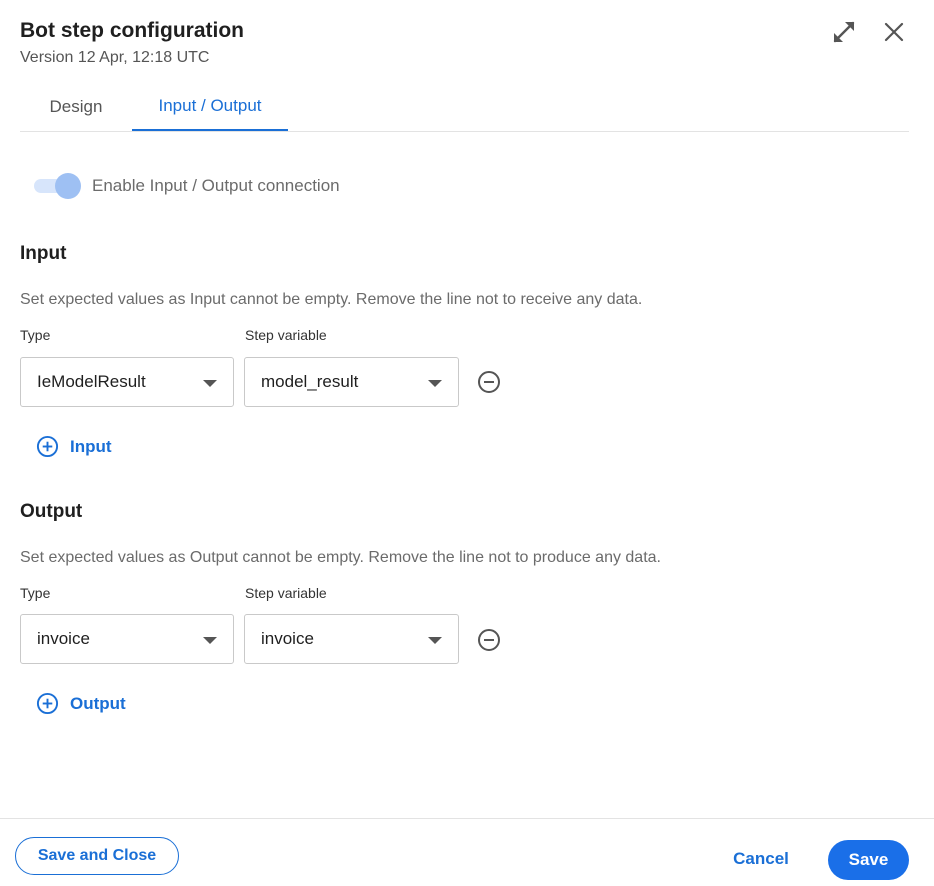 The height and width of the screenshot is (886, 934). I want to click on toggle-label: Enable Input / Output connection, so click(216, 185).